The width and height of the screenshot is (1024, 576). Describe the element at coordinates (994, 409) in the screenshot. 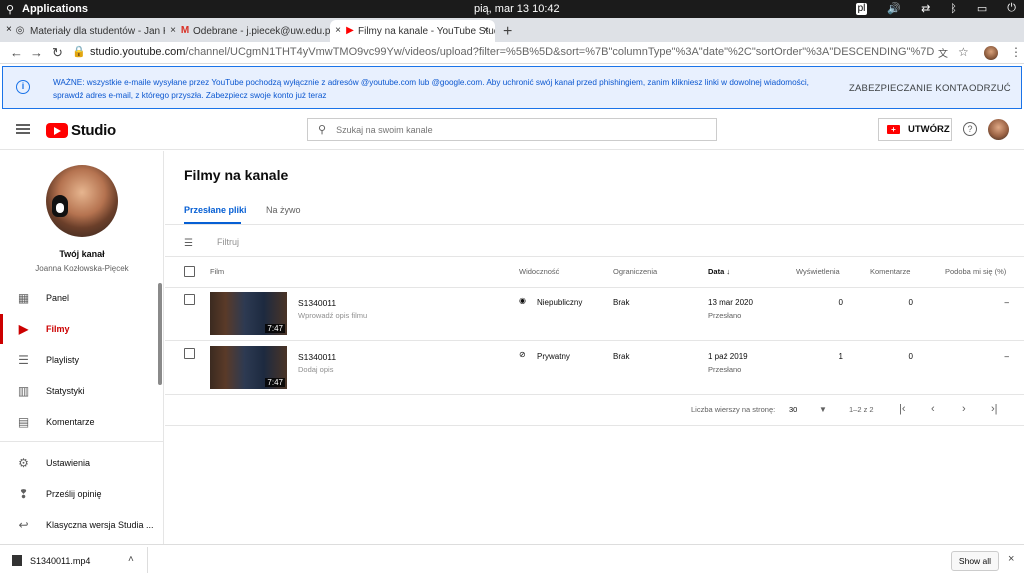

I see `last-page-icon: ›|` at that location.